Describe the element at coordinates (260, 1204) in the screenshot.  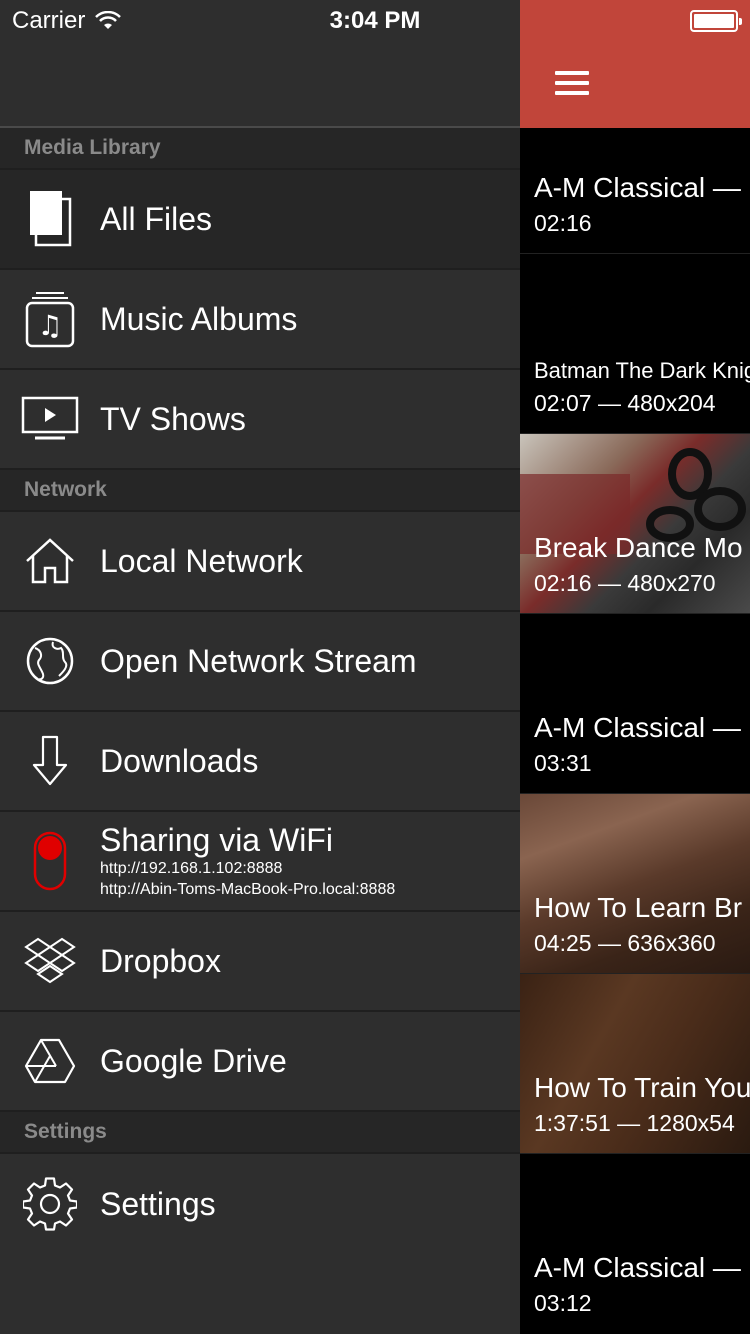
I see `sidebar-item-settings: Settings` at that location.